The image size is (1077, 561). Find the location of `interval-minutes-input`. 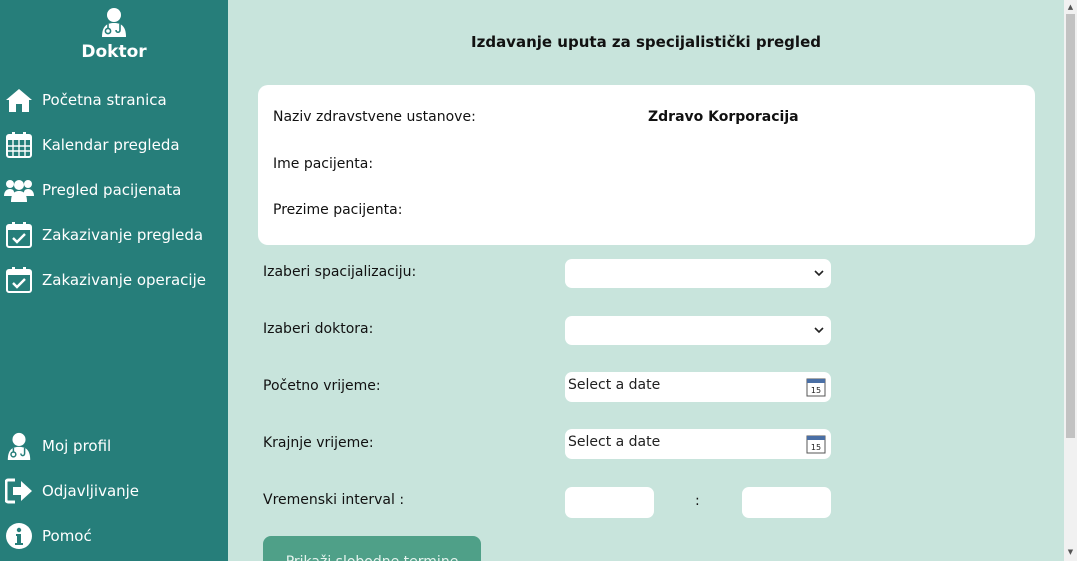

interval-minutes-input is located at coordinates (786, 502).